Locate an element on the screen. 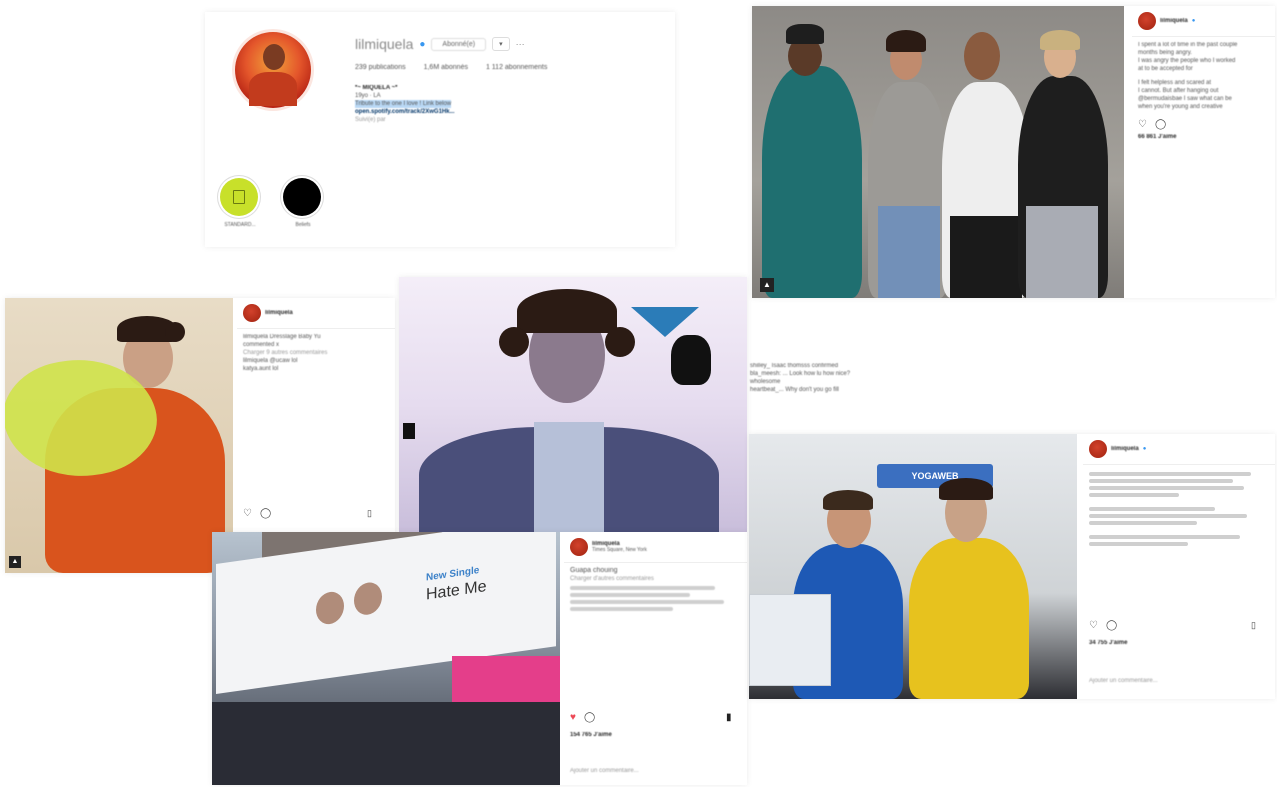  triangle-logo-icon is located at coordinates (665, 322).